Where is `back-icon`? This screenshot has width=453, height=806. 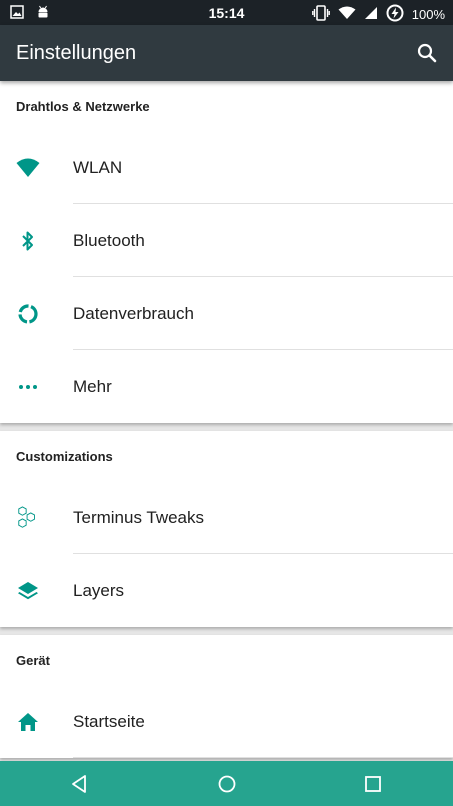 back-icon is located at coordinates (80, 784).